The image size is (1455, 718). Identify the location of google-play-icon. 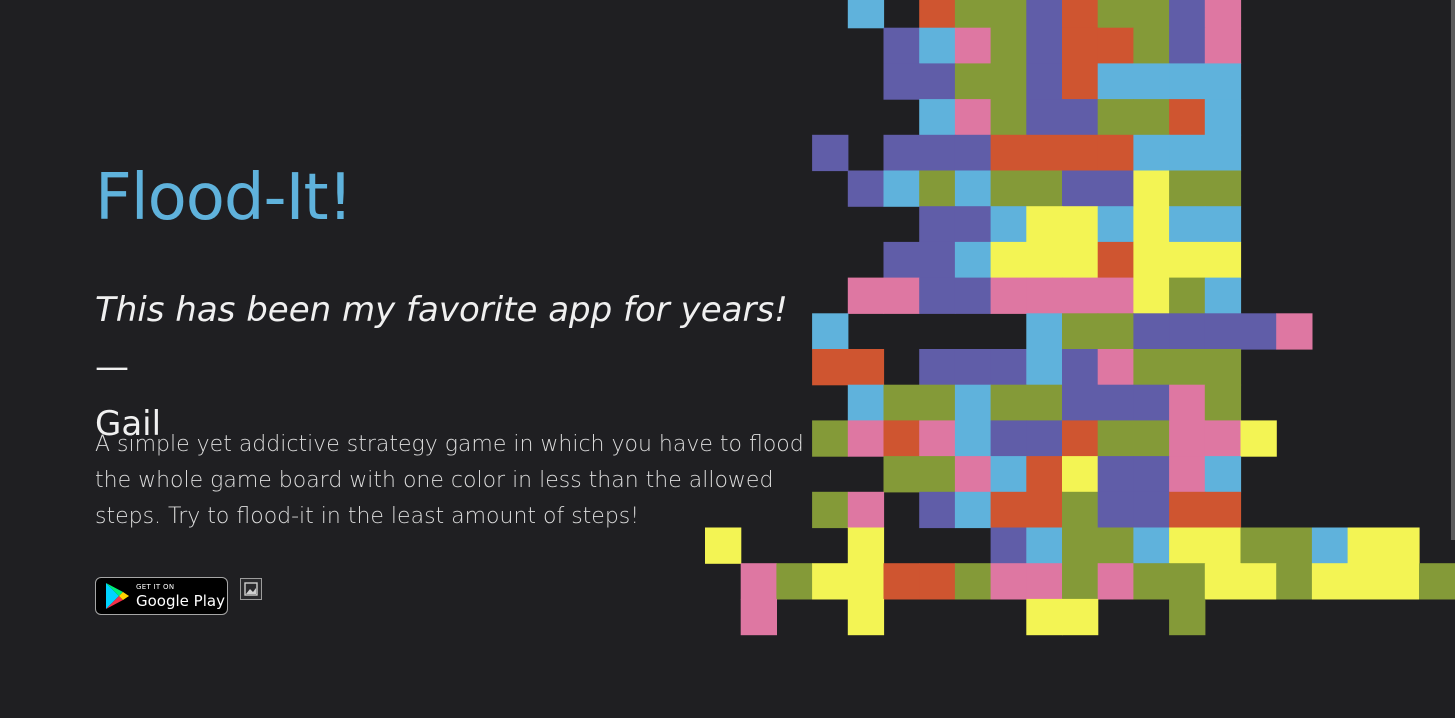
(117, 596).